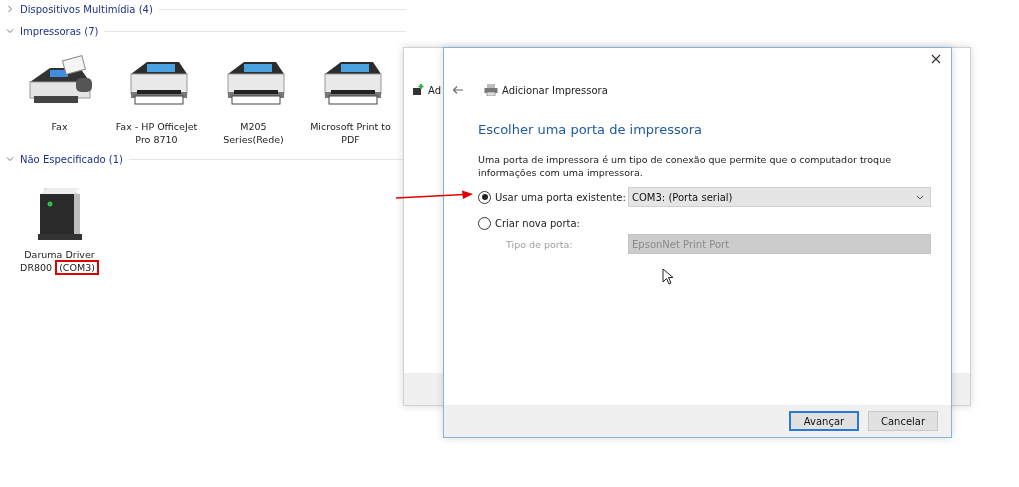  I want to click on add-printer-icon, so click(418, 90).